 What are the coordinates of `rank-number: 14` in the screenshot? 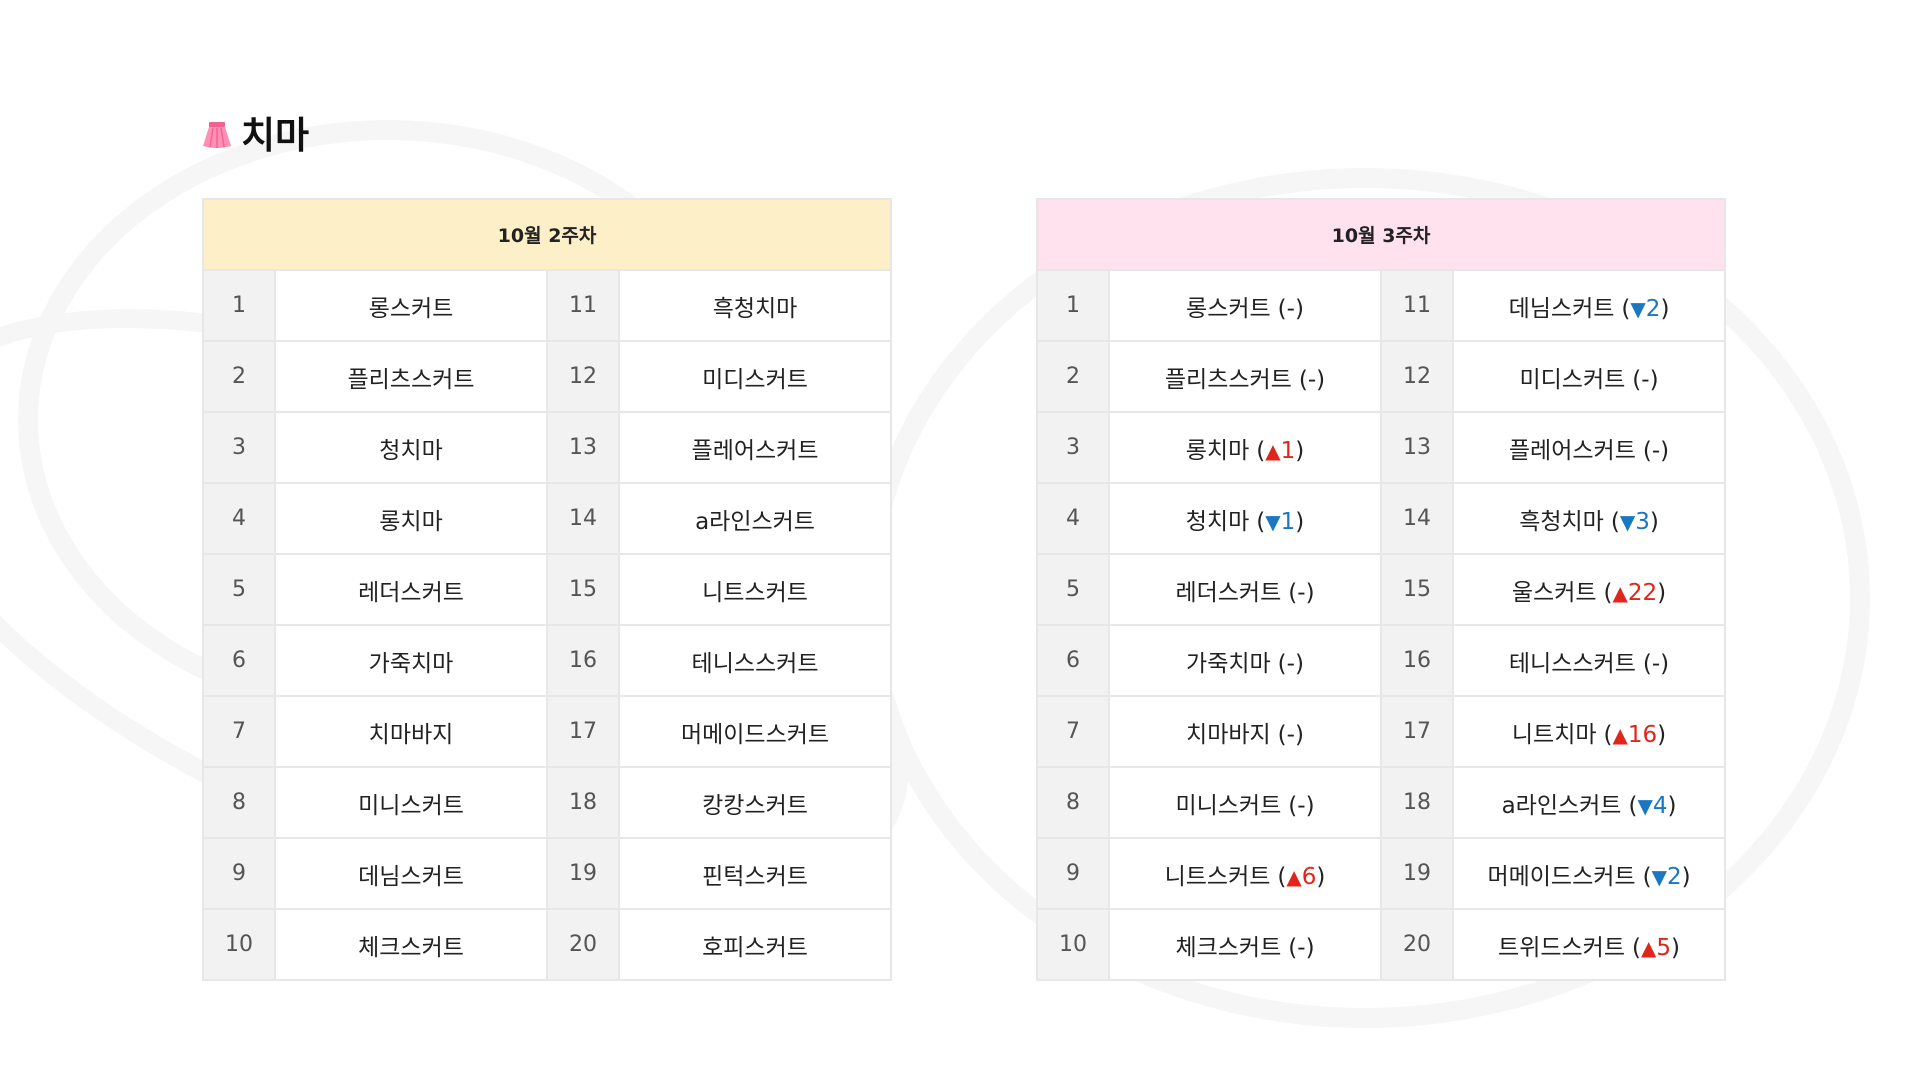 It's located at (583, 518).